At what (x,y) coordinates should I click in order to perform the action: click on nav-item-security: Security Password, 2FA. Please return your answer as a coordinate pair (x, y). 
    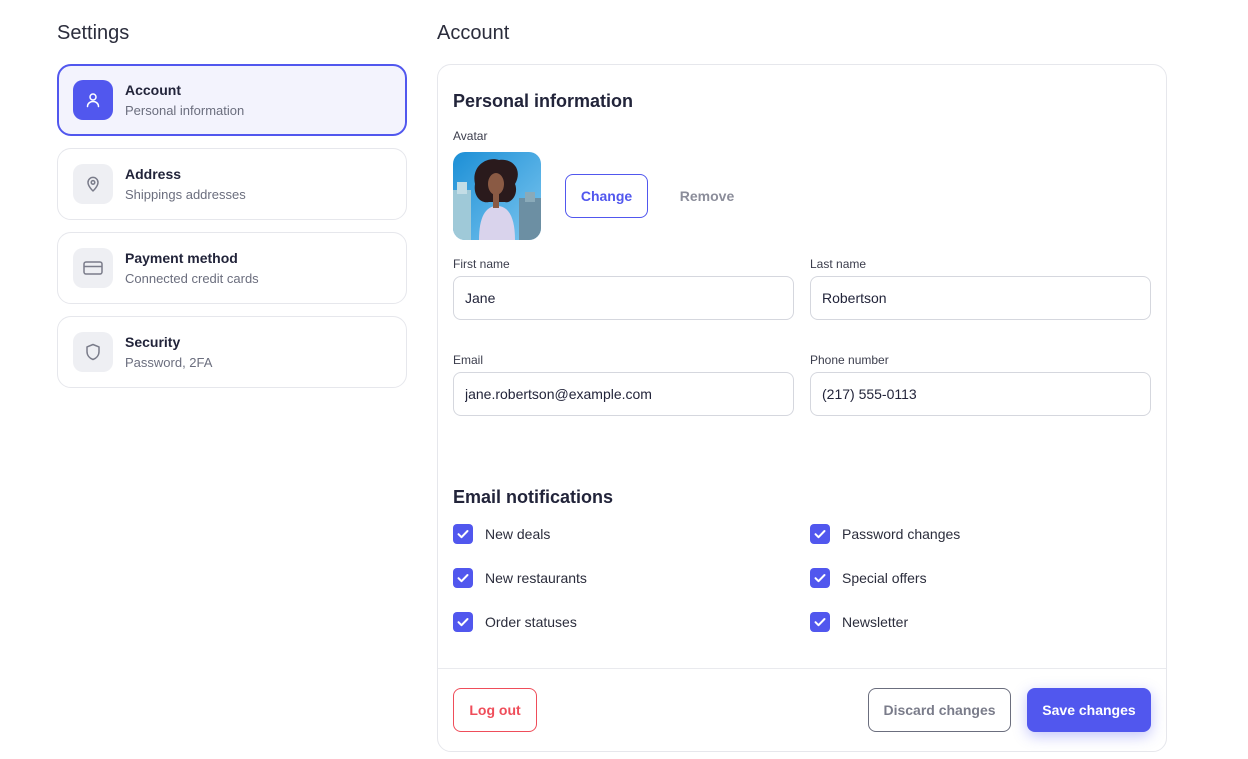
    Looking at the image, I should click on (232, 352).